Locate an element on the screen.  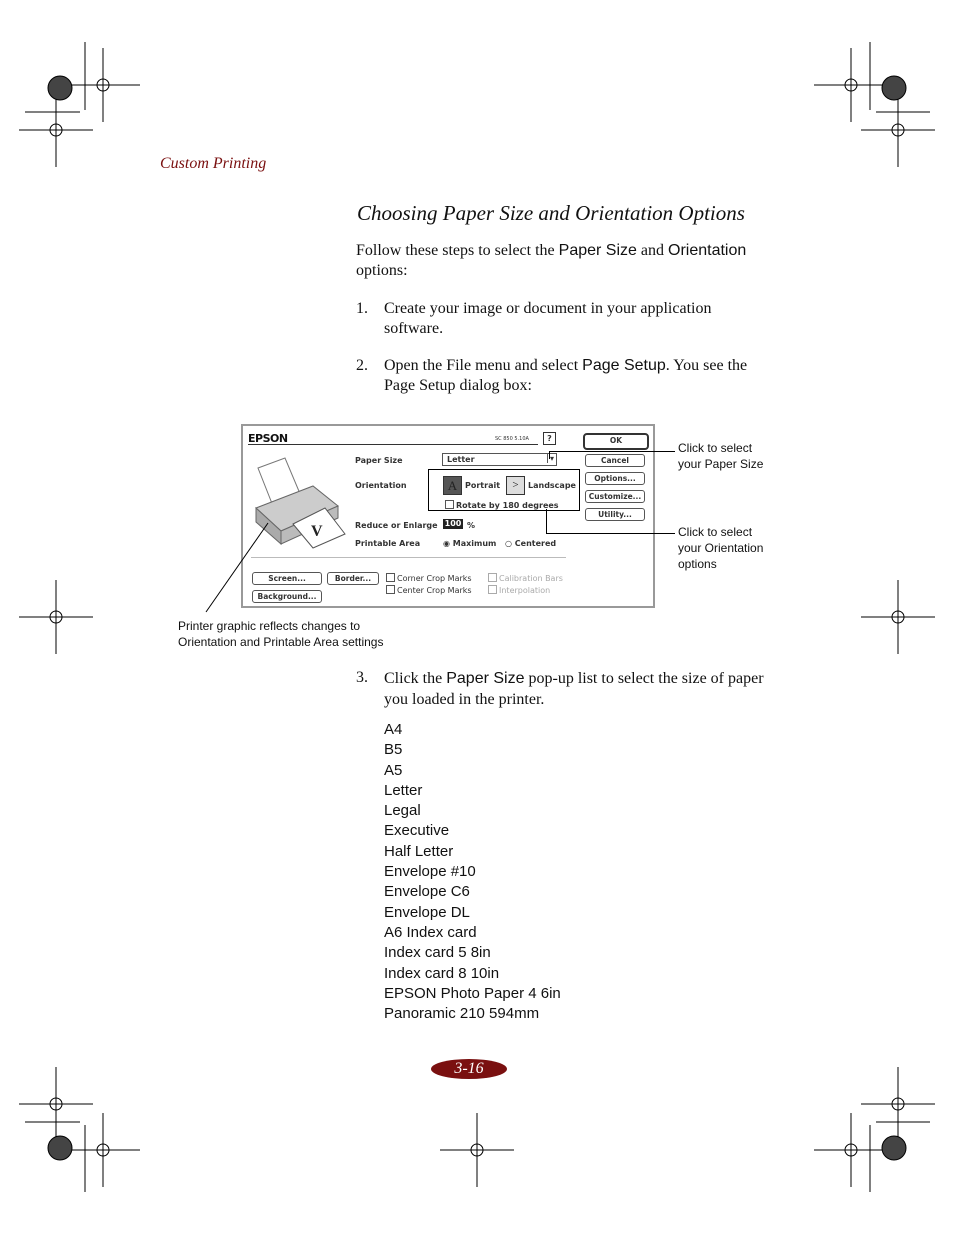
paper-size-item: Panoramic 210 594mm is located at coordinates (462, 1014).